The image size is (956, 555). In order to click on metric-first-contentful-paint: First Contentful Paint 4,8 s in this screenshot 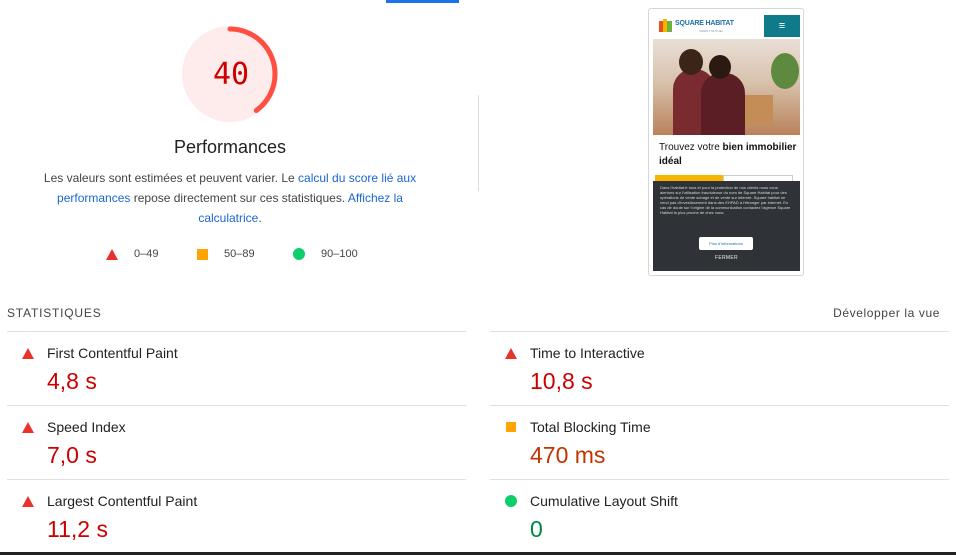, I will do `click(236, 368)`.